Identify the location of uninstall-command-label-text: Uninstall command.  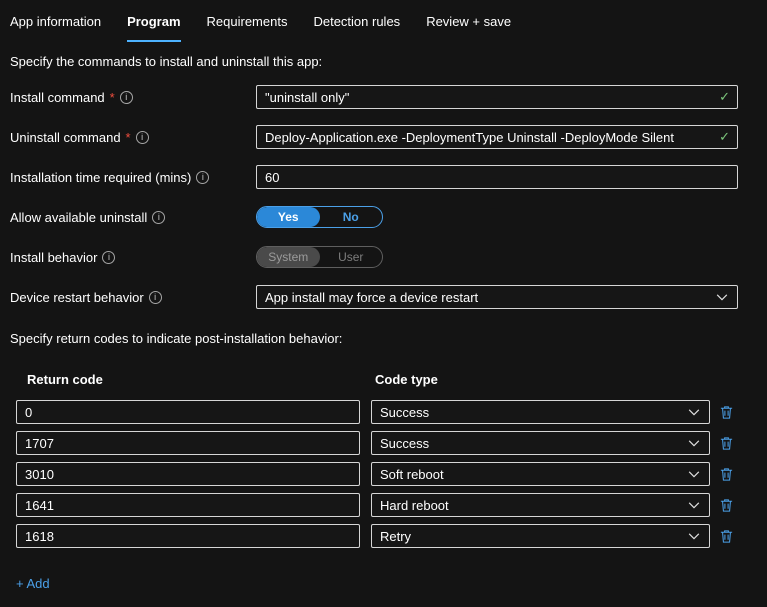
(65, 137).